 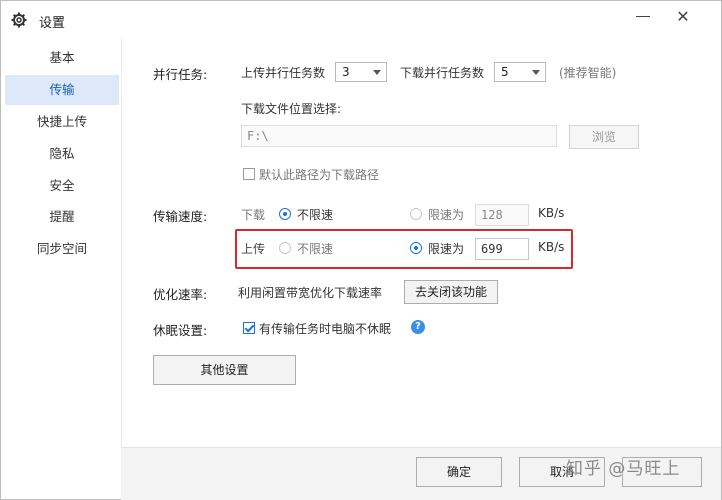 What do you see at coordinates (62, 90) in the screenshot?
I see `sidebar-item-transfer: 传输` at bounding box center [62, 90].